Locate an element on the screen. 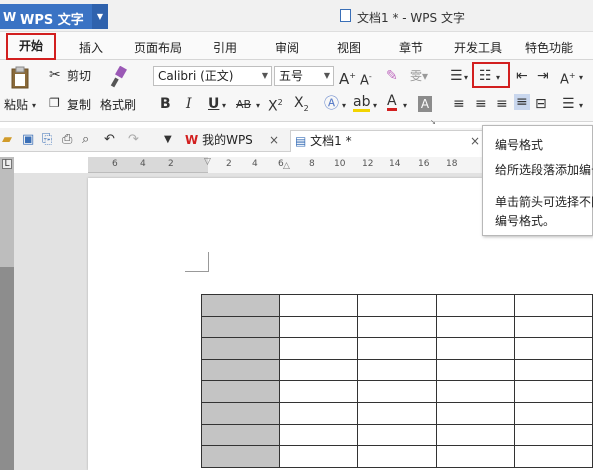 This screenshot has width=593, height=470. tab-stop-selector: L is located at coordinates (7, 164).